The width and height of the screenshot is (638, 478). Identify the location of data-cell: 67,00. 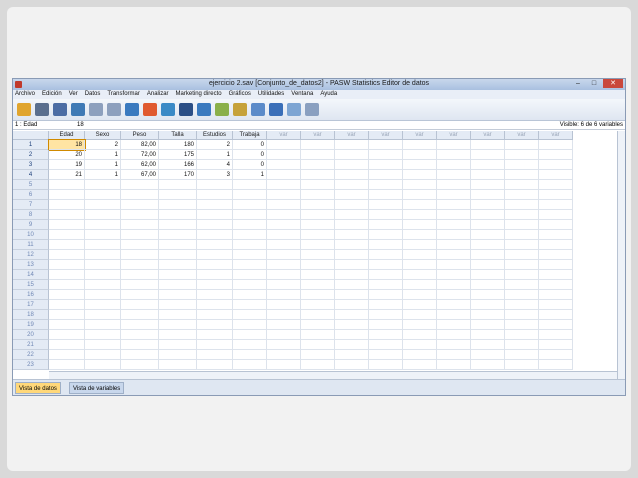
(140, 175).